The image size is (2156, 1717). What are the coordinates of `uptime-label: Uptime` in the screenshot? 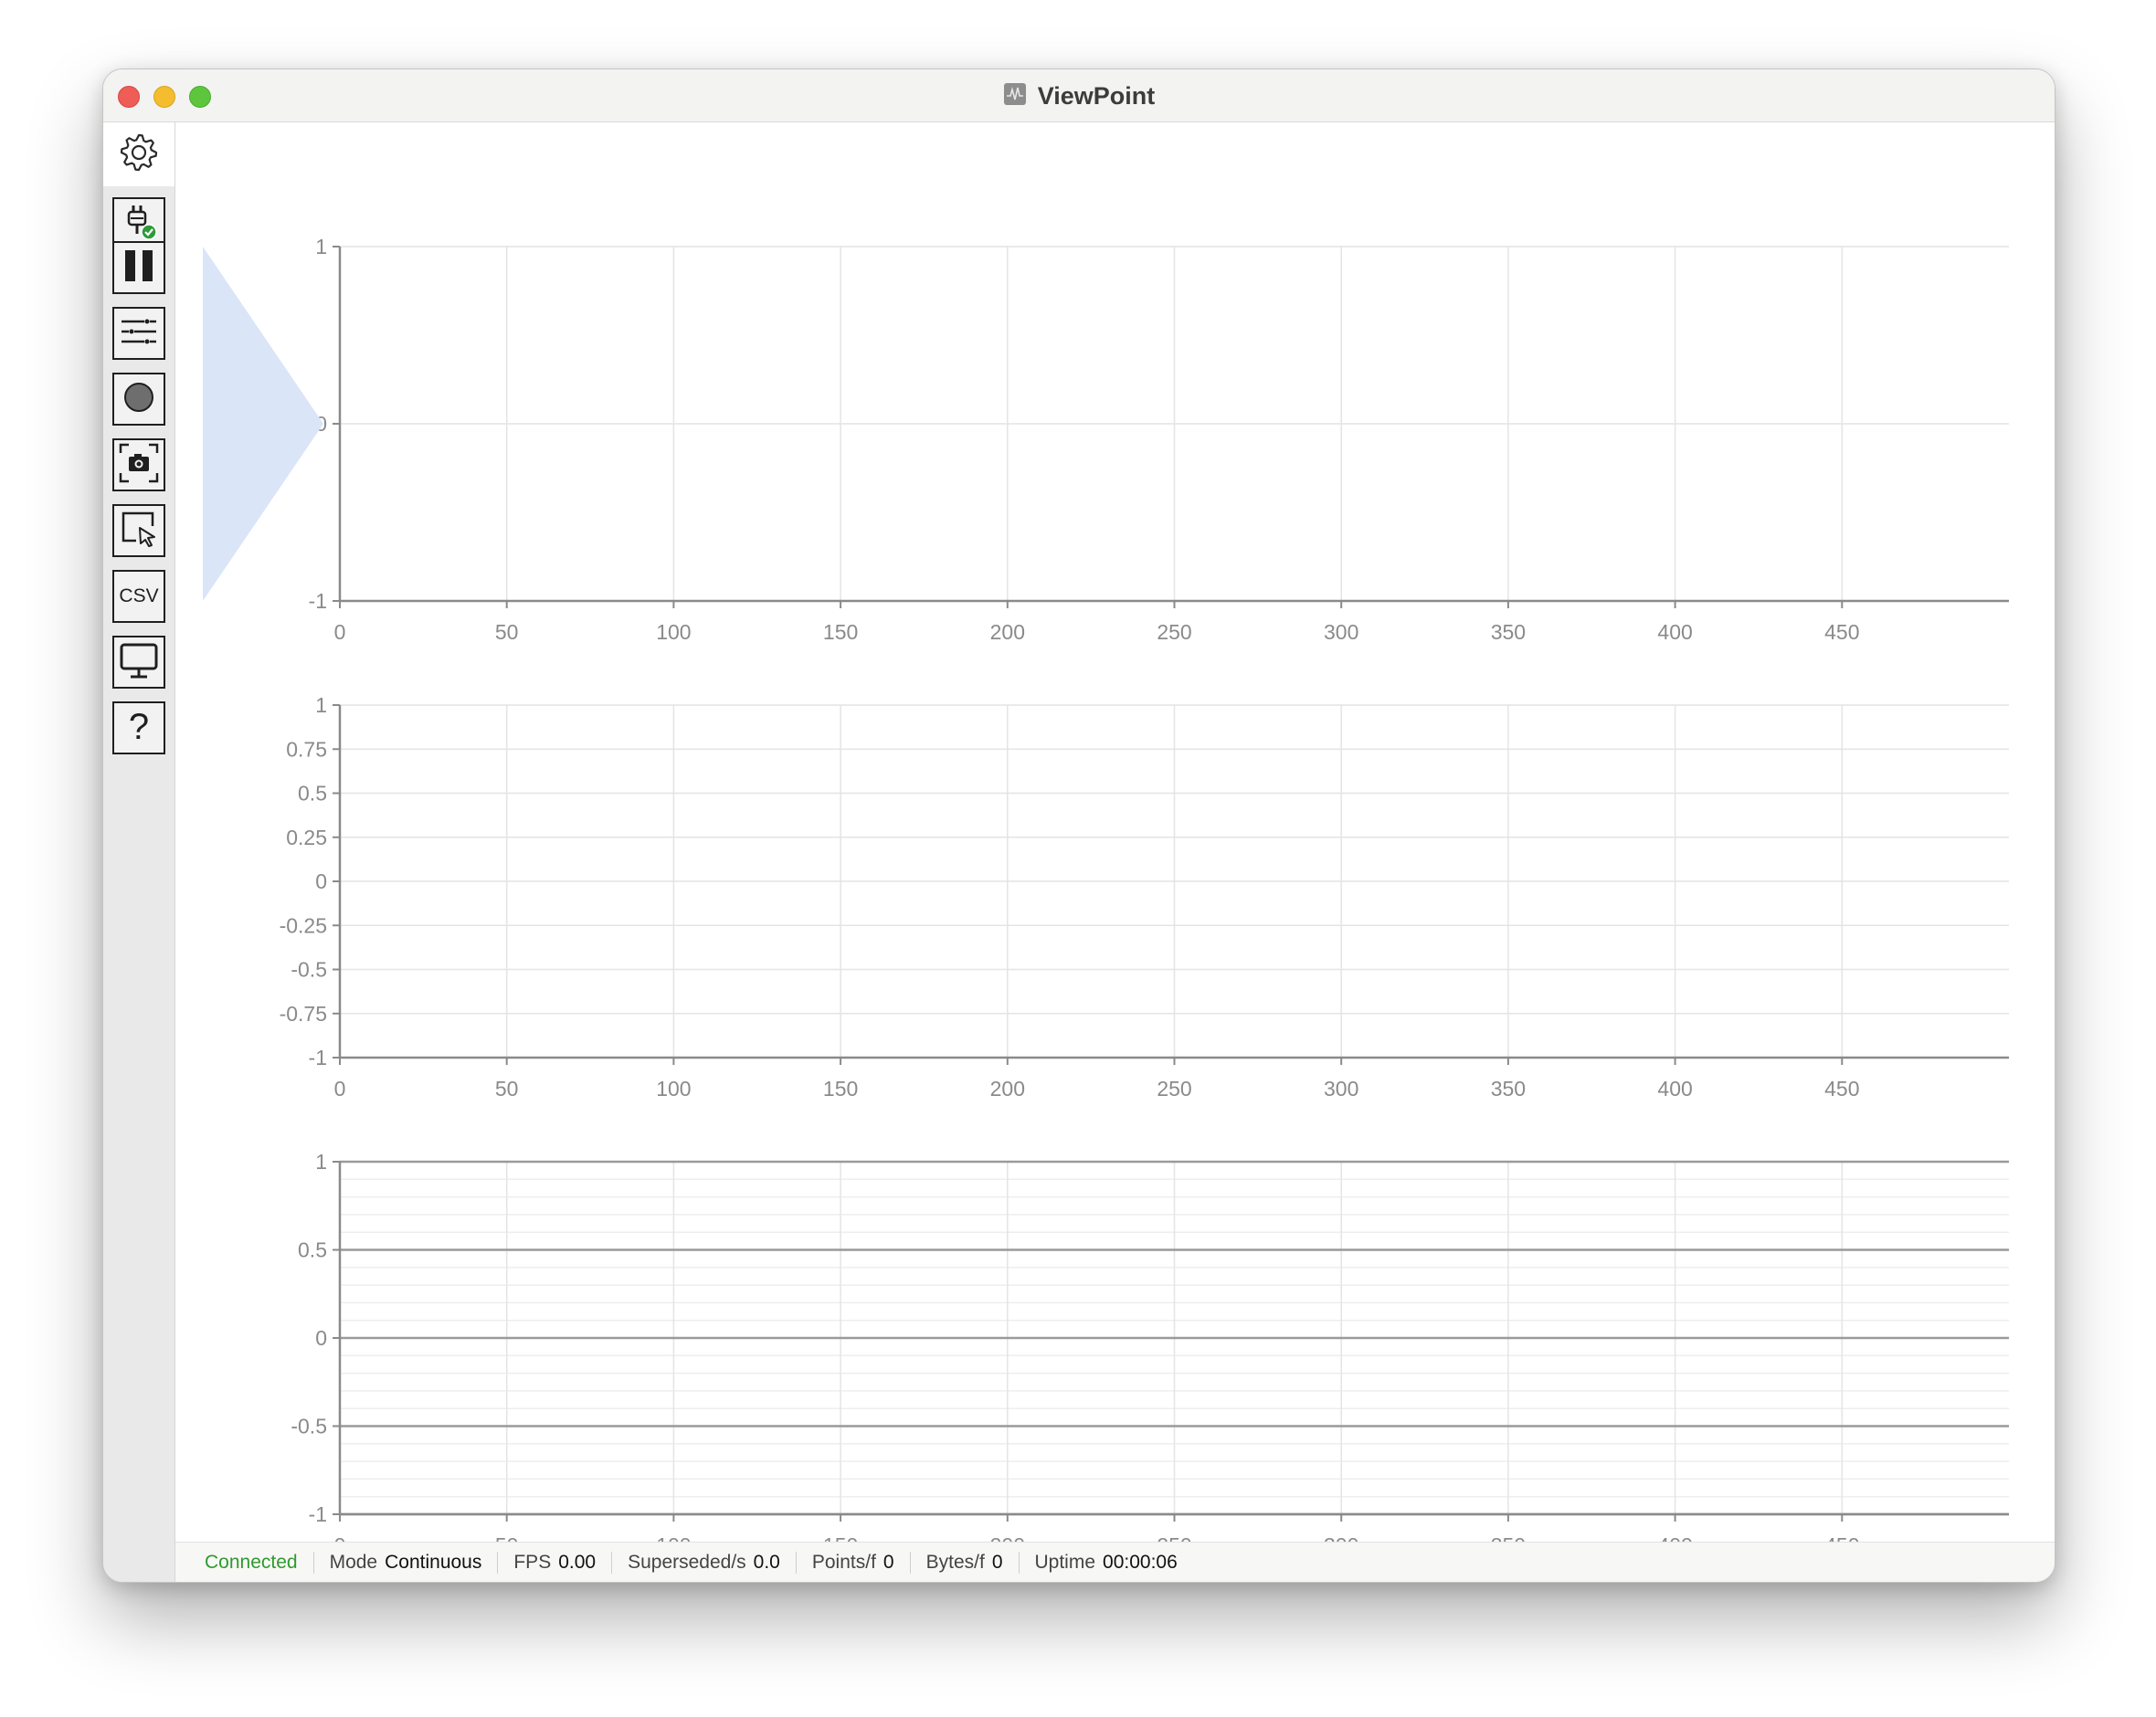 It's located at (1065, 1562).